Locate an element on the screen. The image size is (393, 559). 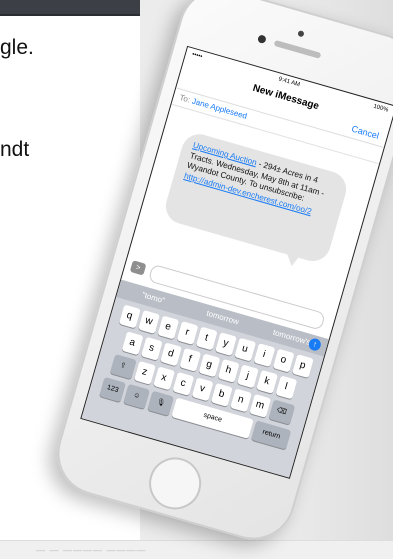
emoji-icon: ☺ is located at coordinates (136, 396).